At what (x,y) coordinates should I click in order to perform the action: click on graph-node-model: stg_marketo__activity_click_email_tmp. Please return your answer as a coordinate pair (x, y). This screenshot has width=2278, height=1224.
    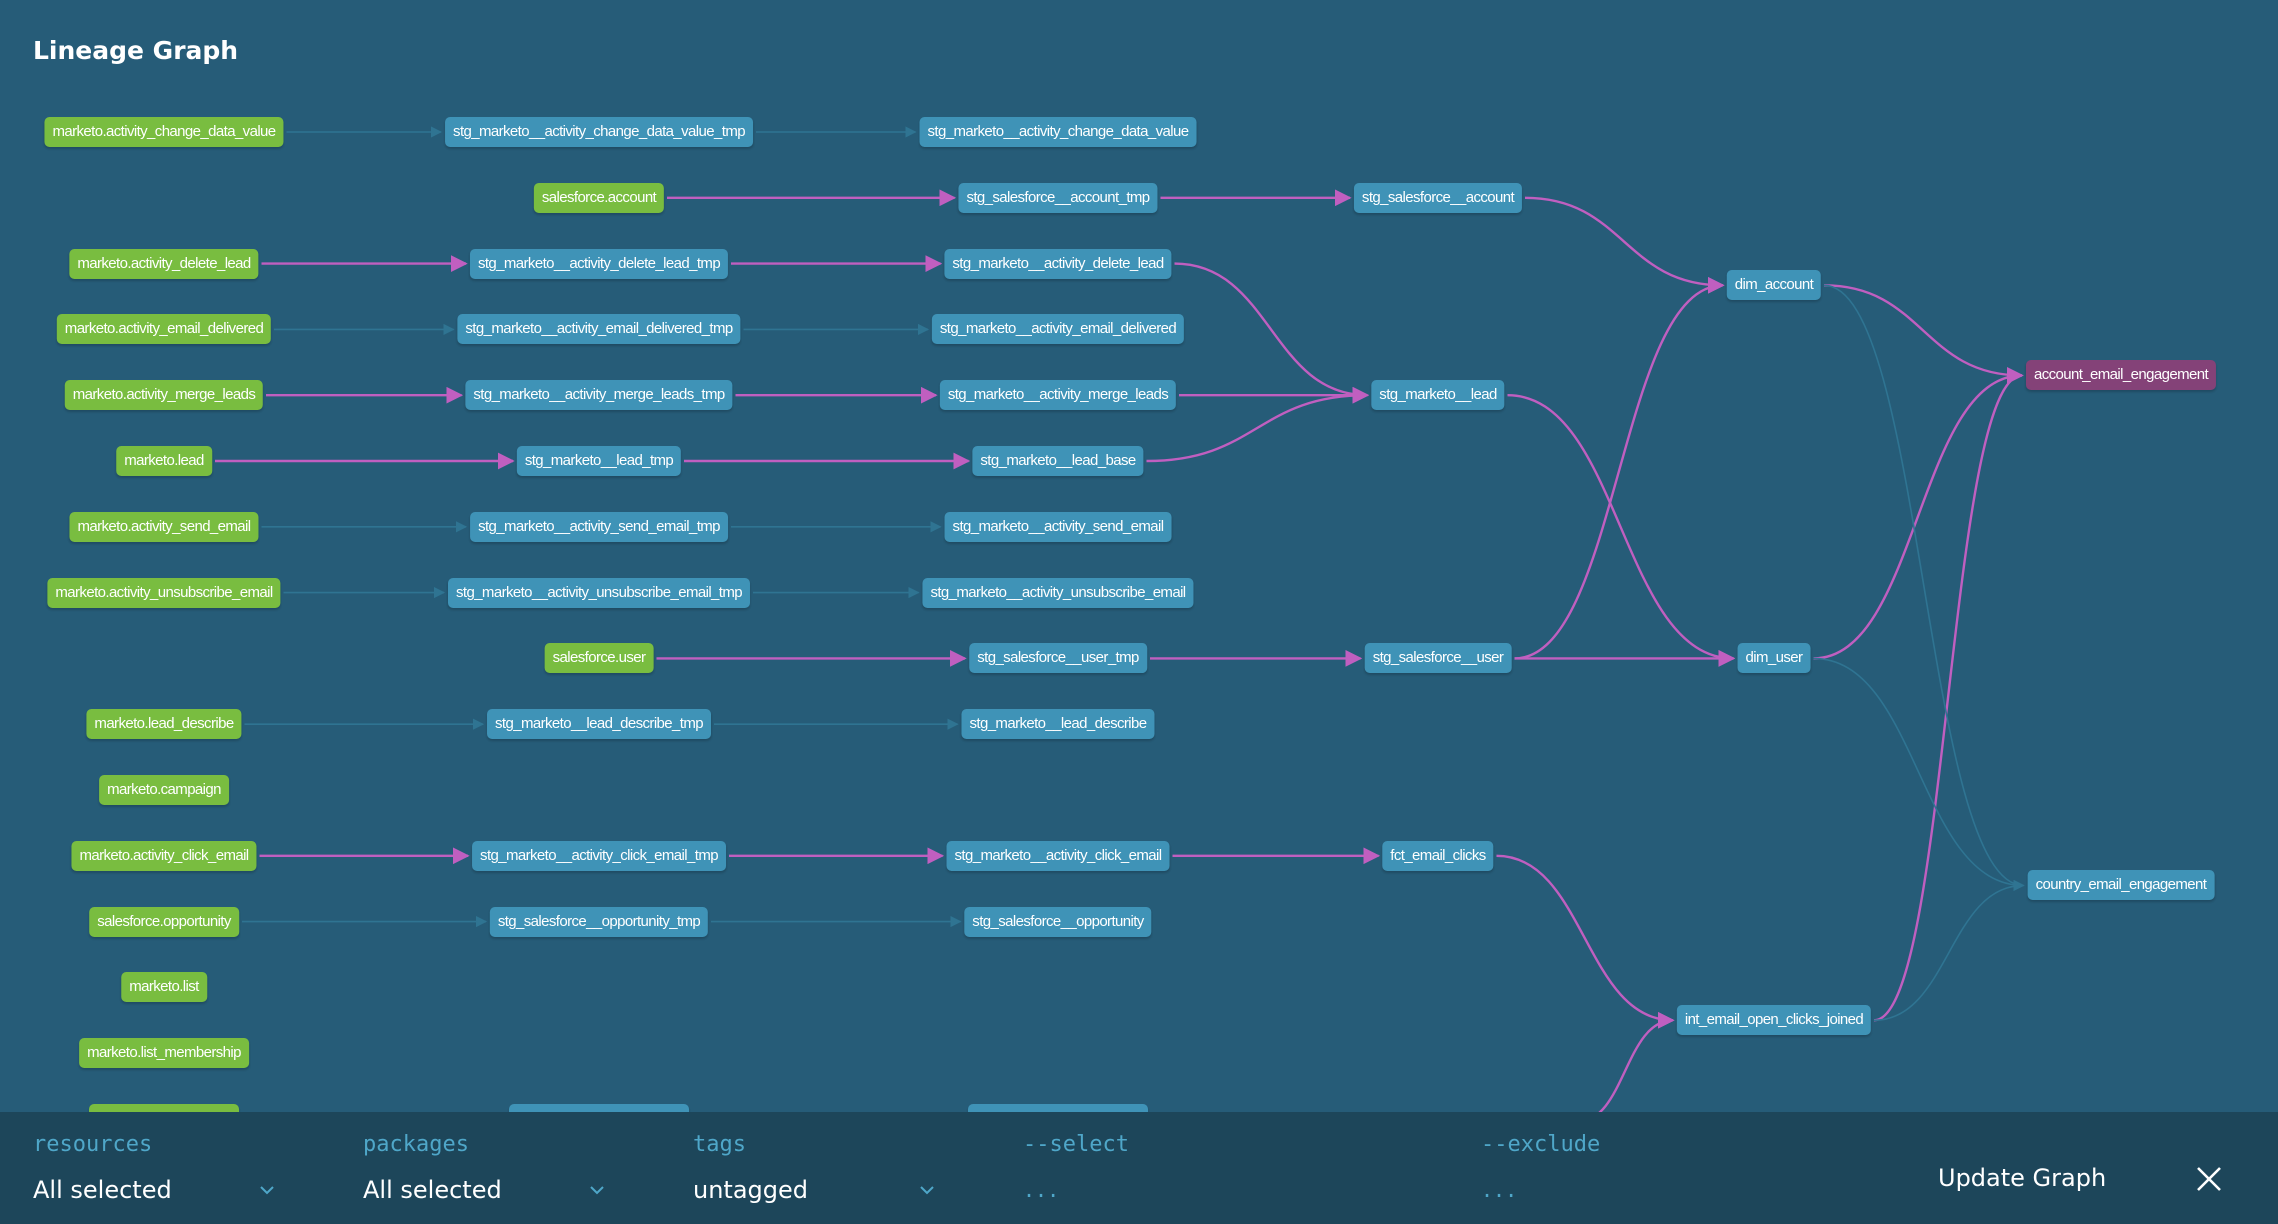
    Looking at the image, I should click on (599, 855).